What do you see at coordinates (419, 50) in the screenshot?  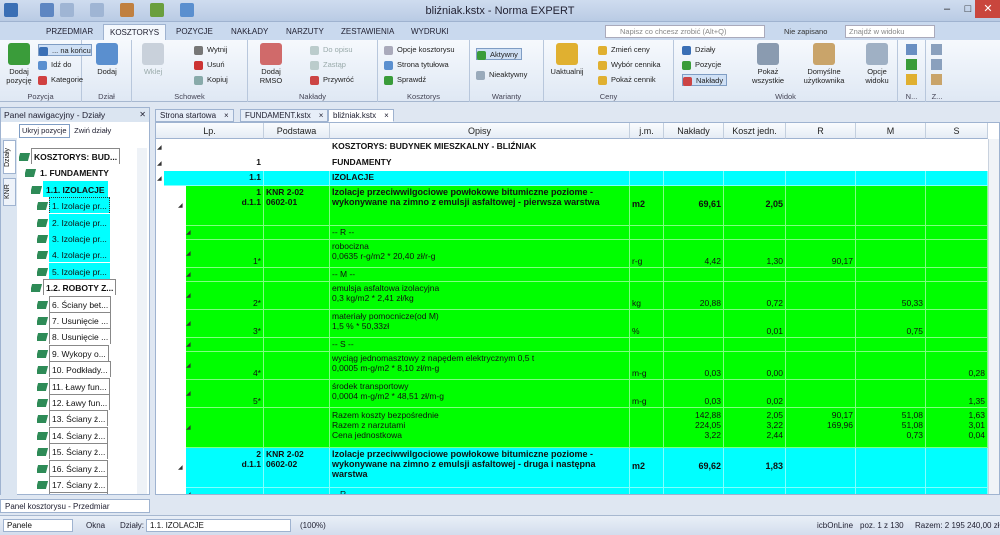 I see `estimate-options-button: Opcje kosztorysu` at bounding box center [419, 50].